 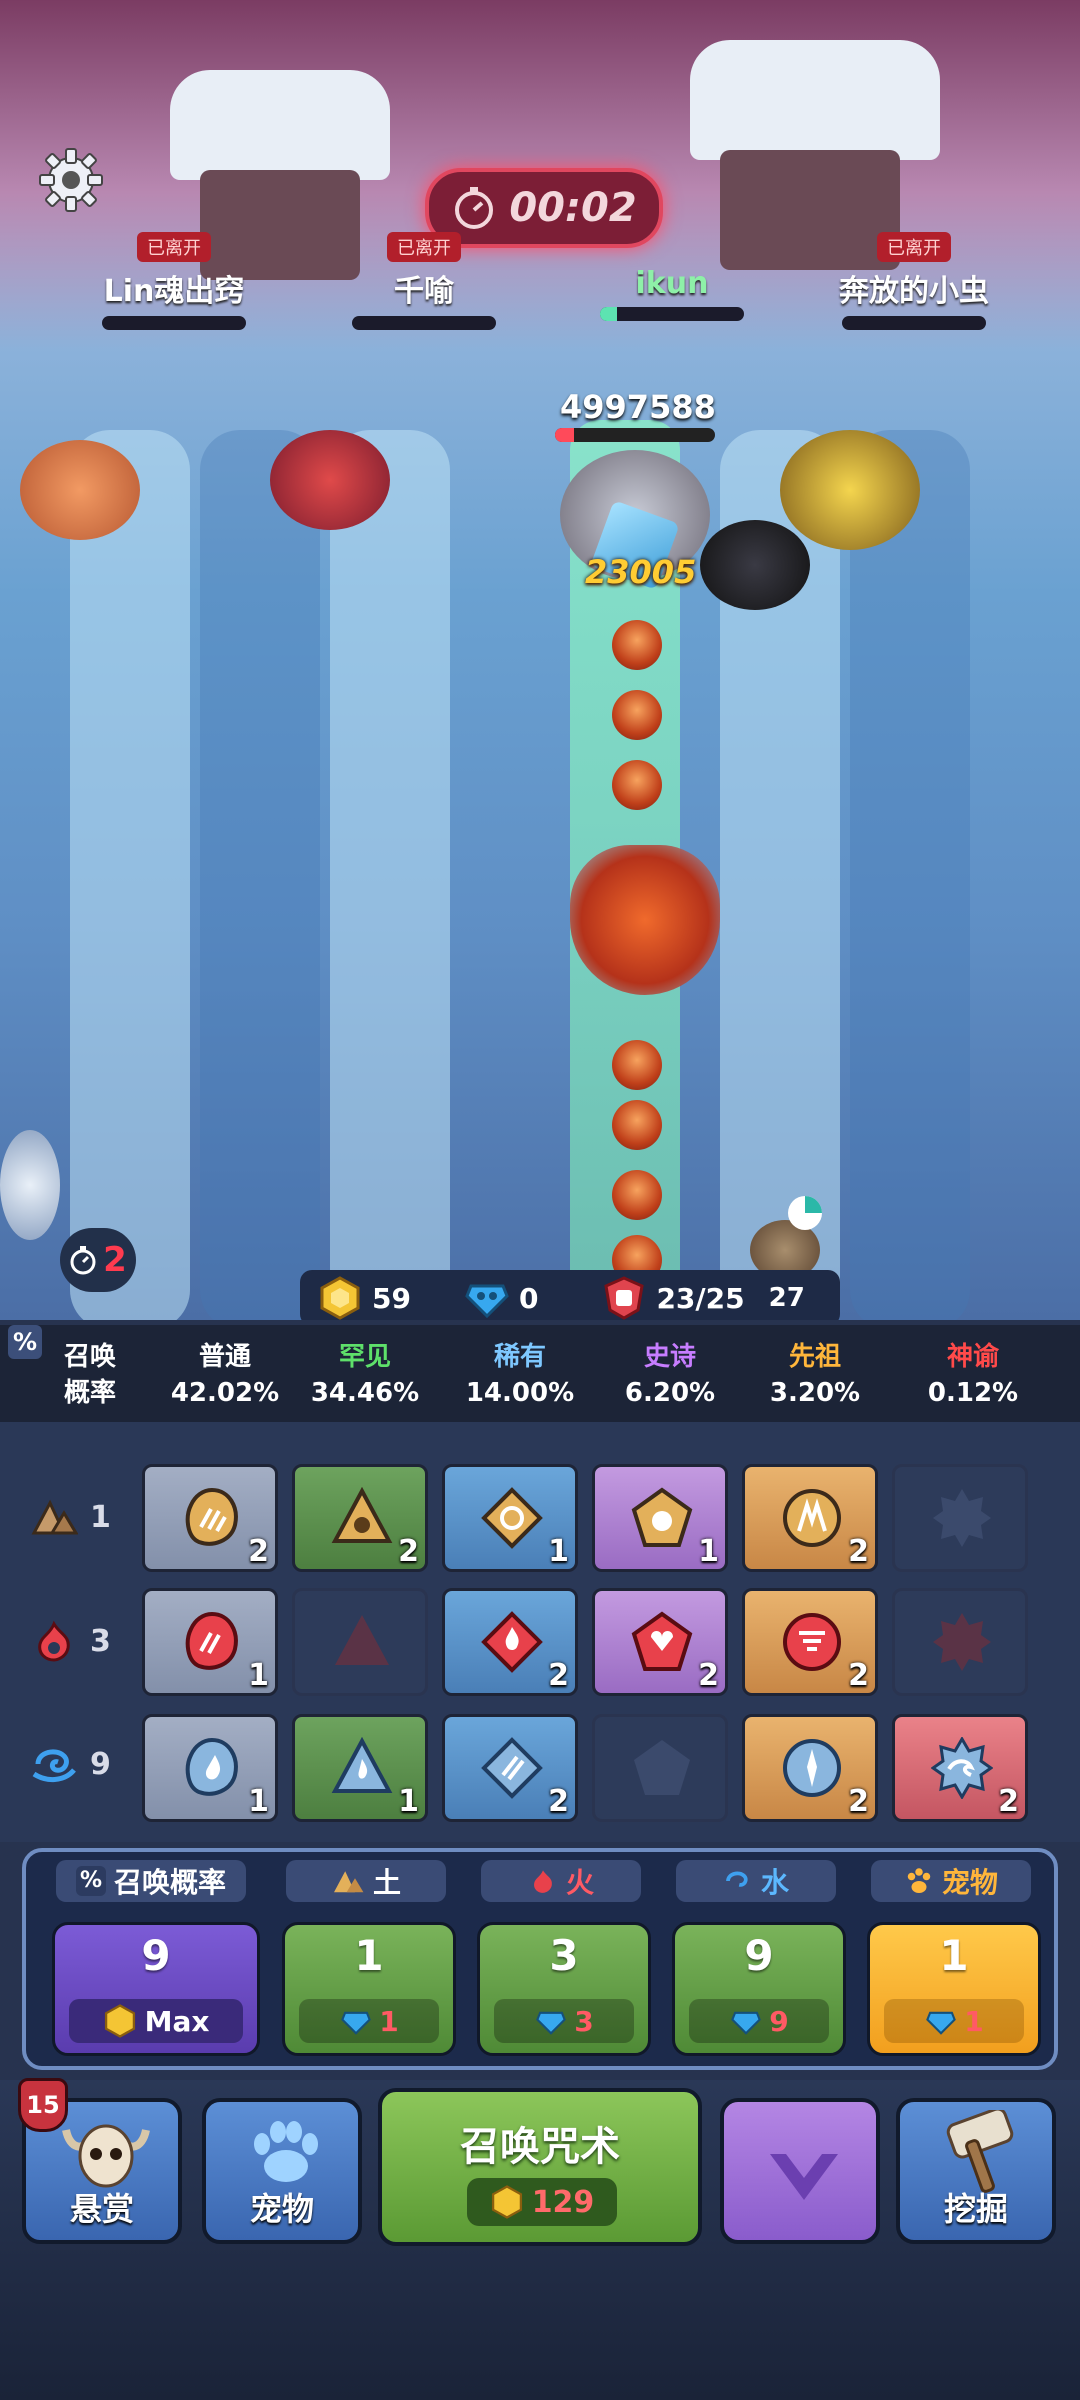 What do you see at coordinates (756, 1881) in the screenshot?
I see `header-water: 水` at bounding box center [756, 1881].